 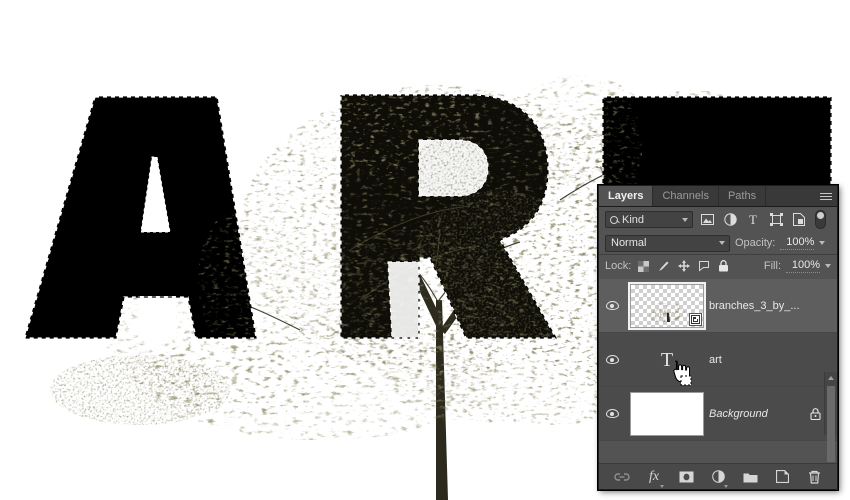 I want to click on filter-smart-objects, so click(x=799, y=220).